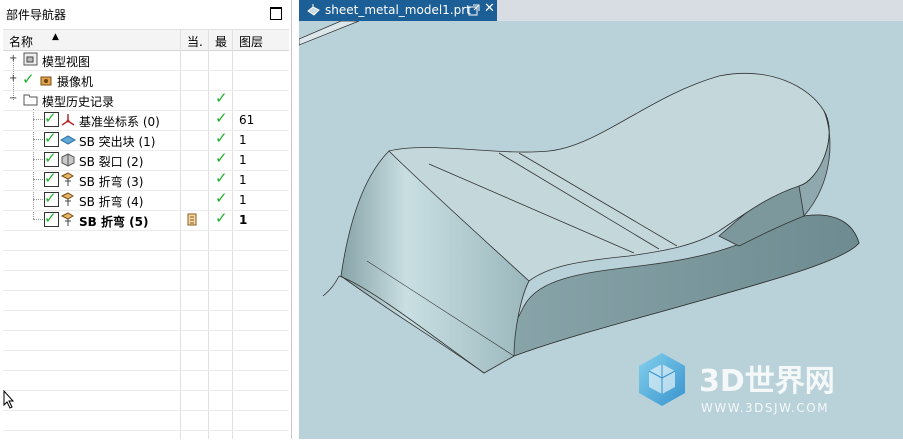  Describe the element at coordinates (146, 160) in the screenshot. I see `tree-row-rip: ✓ SB 裂口 (2) ✓ 1` at that location.